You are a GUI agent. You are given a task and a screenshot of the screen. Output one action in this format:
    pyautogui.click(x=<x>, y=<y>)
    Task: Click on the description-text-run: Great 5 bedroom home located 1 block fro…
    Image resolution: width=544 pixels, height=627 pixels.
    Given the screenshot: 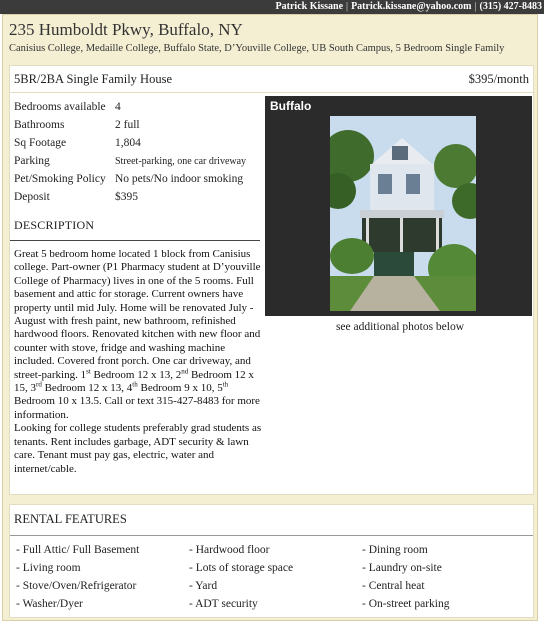 What is the action you would take?
    pyautogui.click(x=137, y=314)
    